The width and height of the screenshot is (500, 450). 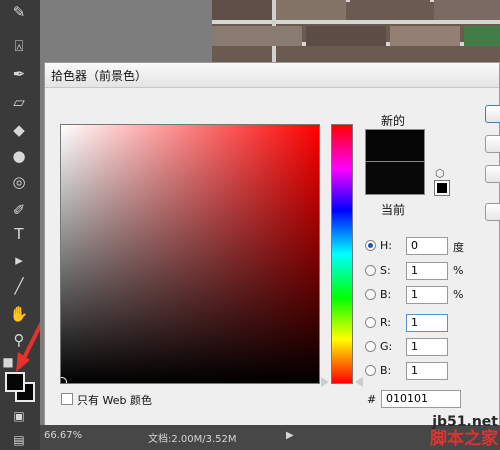 What do you see at coordinates (427, 323) in the screenshot?
I see `r-input: 1` at bounding box center [427, 323].